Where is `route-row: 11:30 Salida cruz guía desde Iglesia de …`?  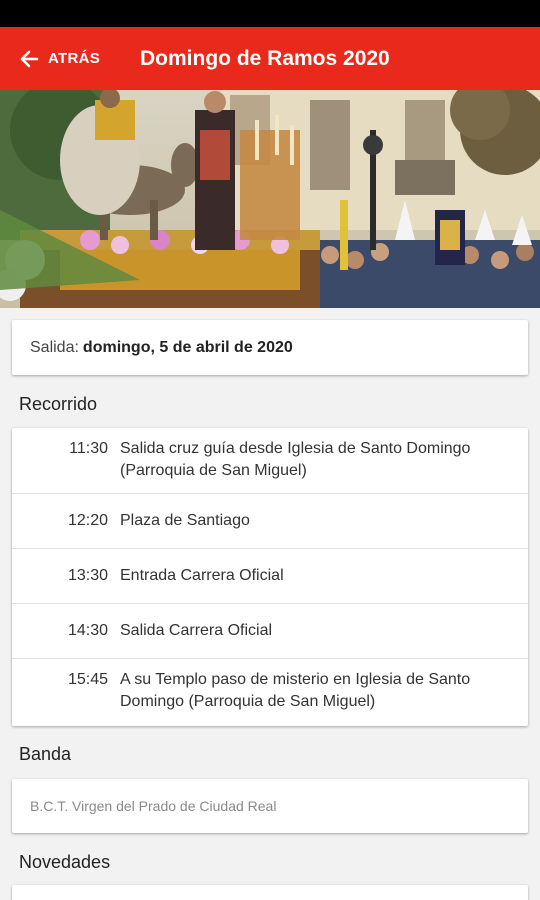 route-row: 11:30 Salida cruz guía desde Iglesia de … is located at coordinates (270, 461).